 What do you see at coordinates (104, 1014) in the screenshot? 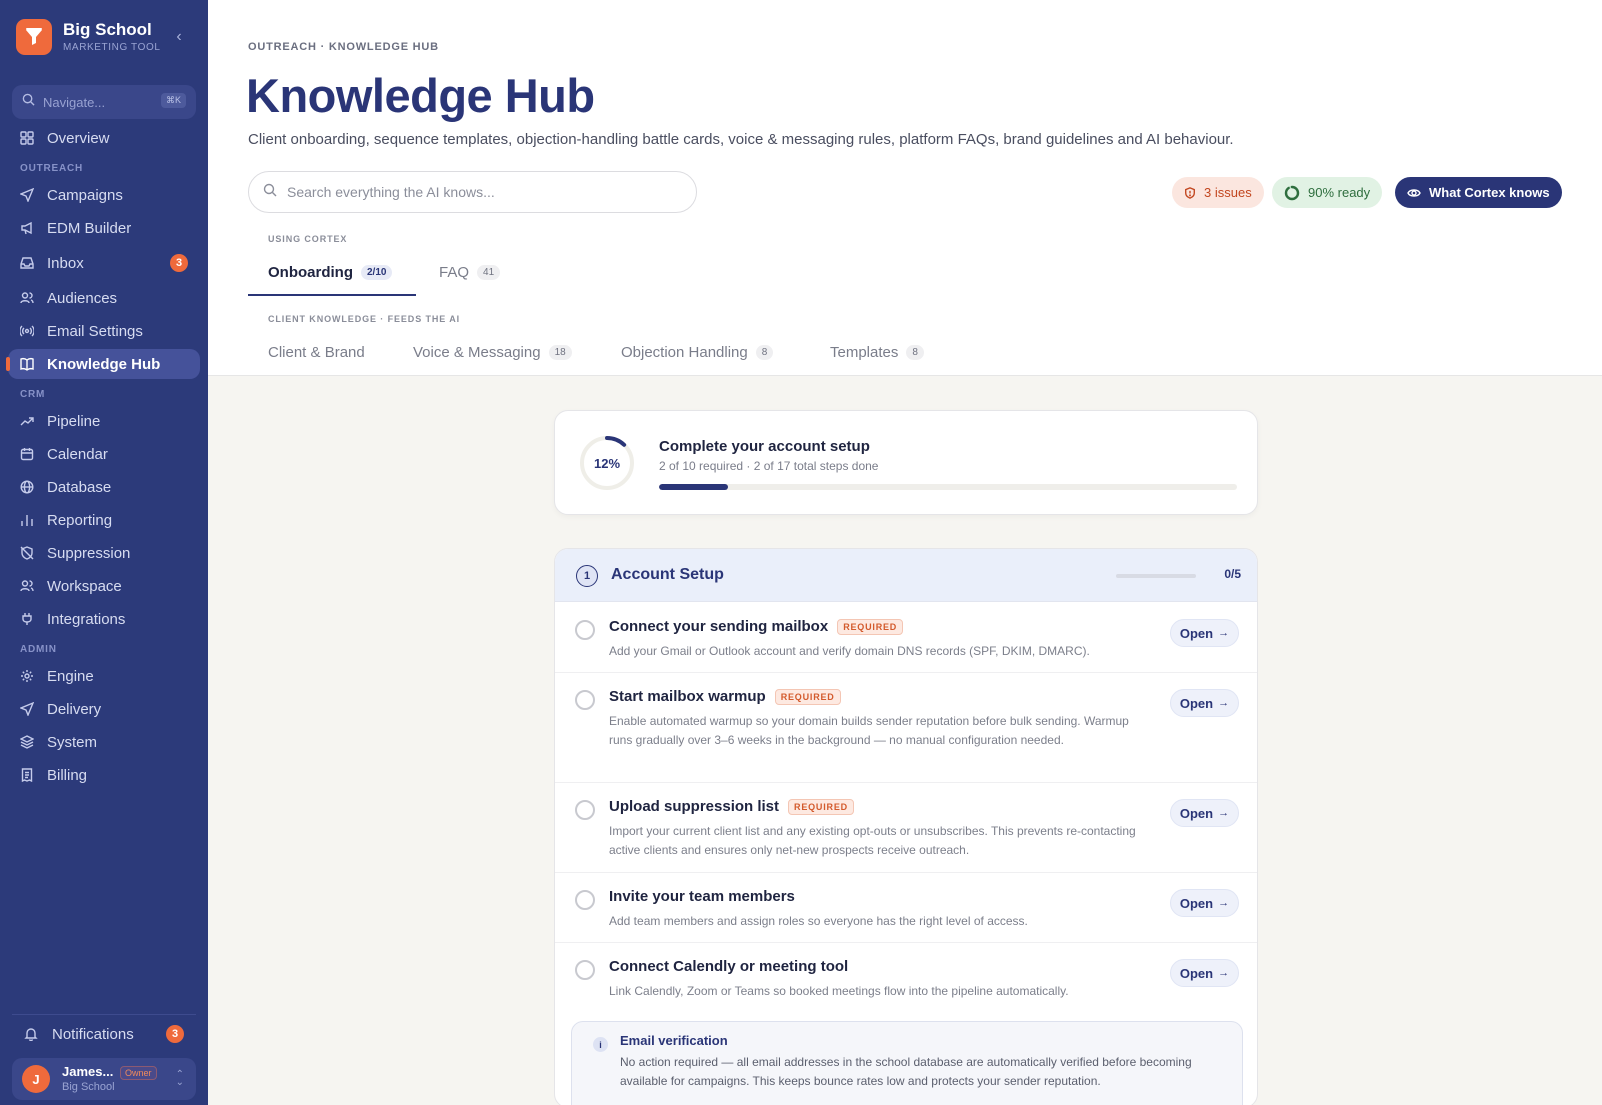
I see `sidebar-divider` at bounding box center [104, 1014].